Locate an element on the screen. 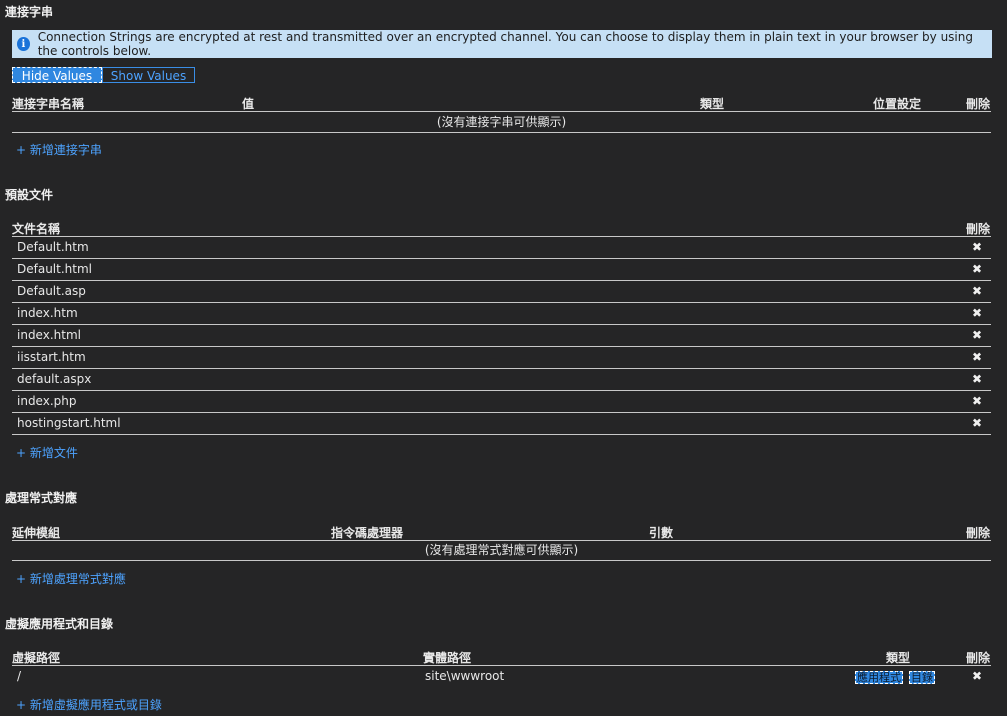 The width and height of the screenshot is (1007, 716). add-virtual-app-link: + 新增虛擬應用程式或目錄 is located at coordinates (89, 704).